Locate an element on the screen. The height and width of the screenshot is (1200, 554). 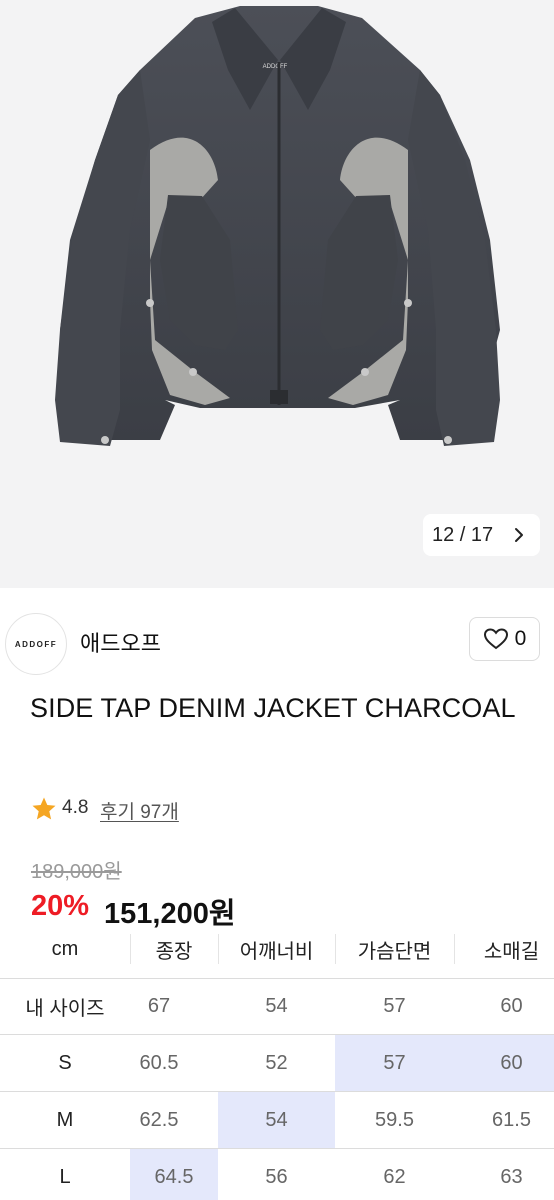
size-cell: 54 is located at coordinates (276, 1006).